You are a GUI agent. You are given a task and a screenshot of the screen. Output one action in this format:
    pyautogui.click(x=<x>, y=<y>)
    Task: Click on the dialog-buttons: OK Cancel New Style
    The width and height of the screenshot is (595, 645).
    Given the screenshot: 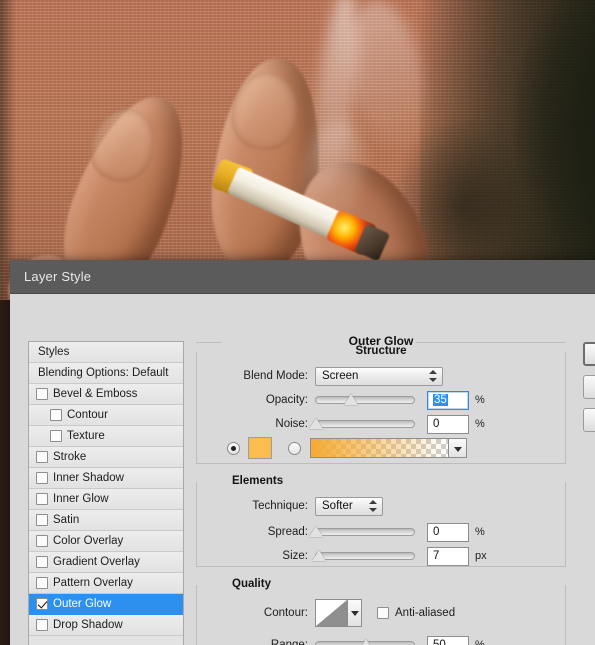 What is the action you would take?
    pyautogui.click(x=589, y=391)
    